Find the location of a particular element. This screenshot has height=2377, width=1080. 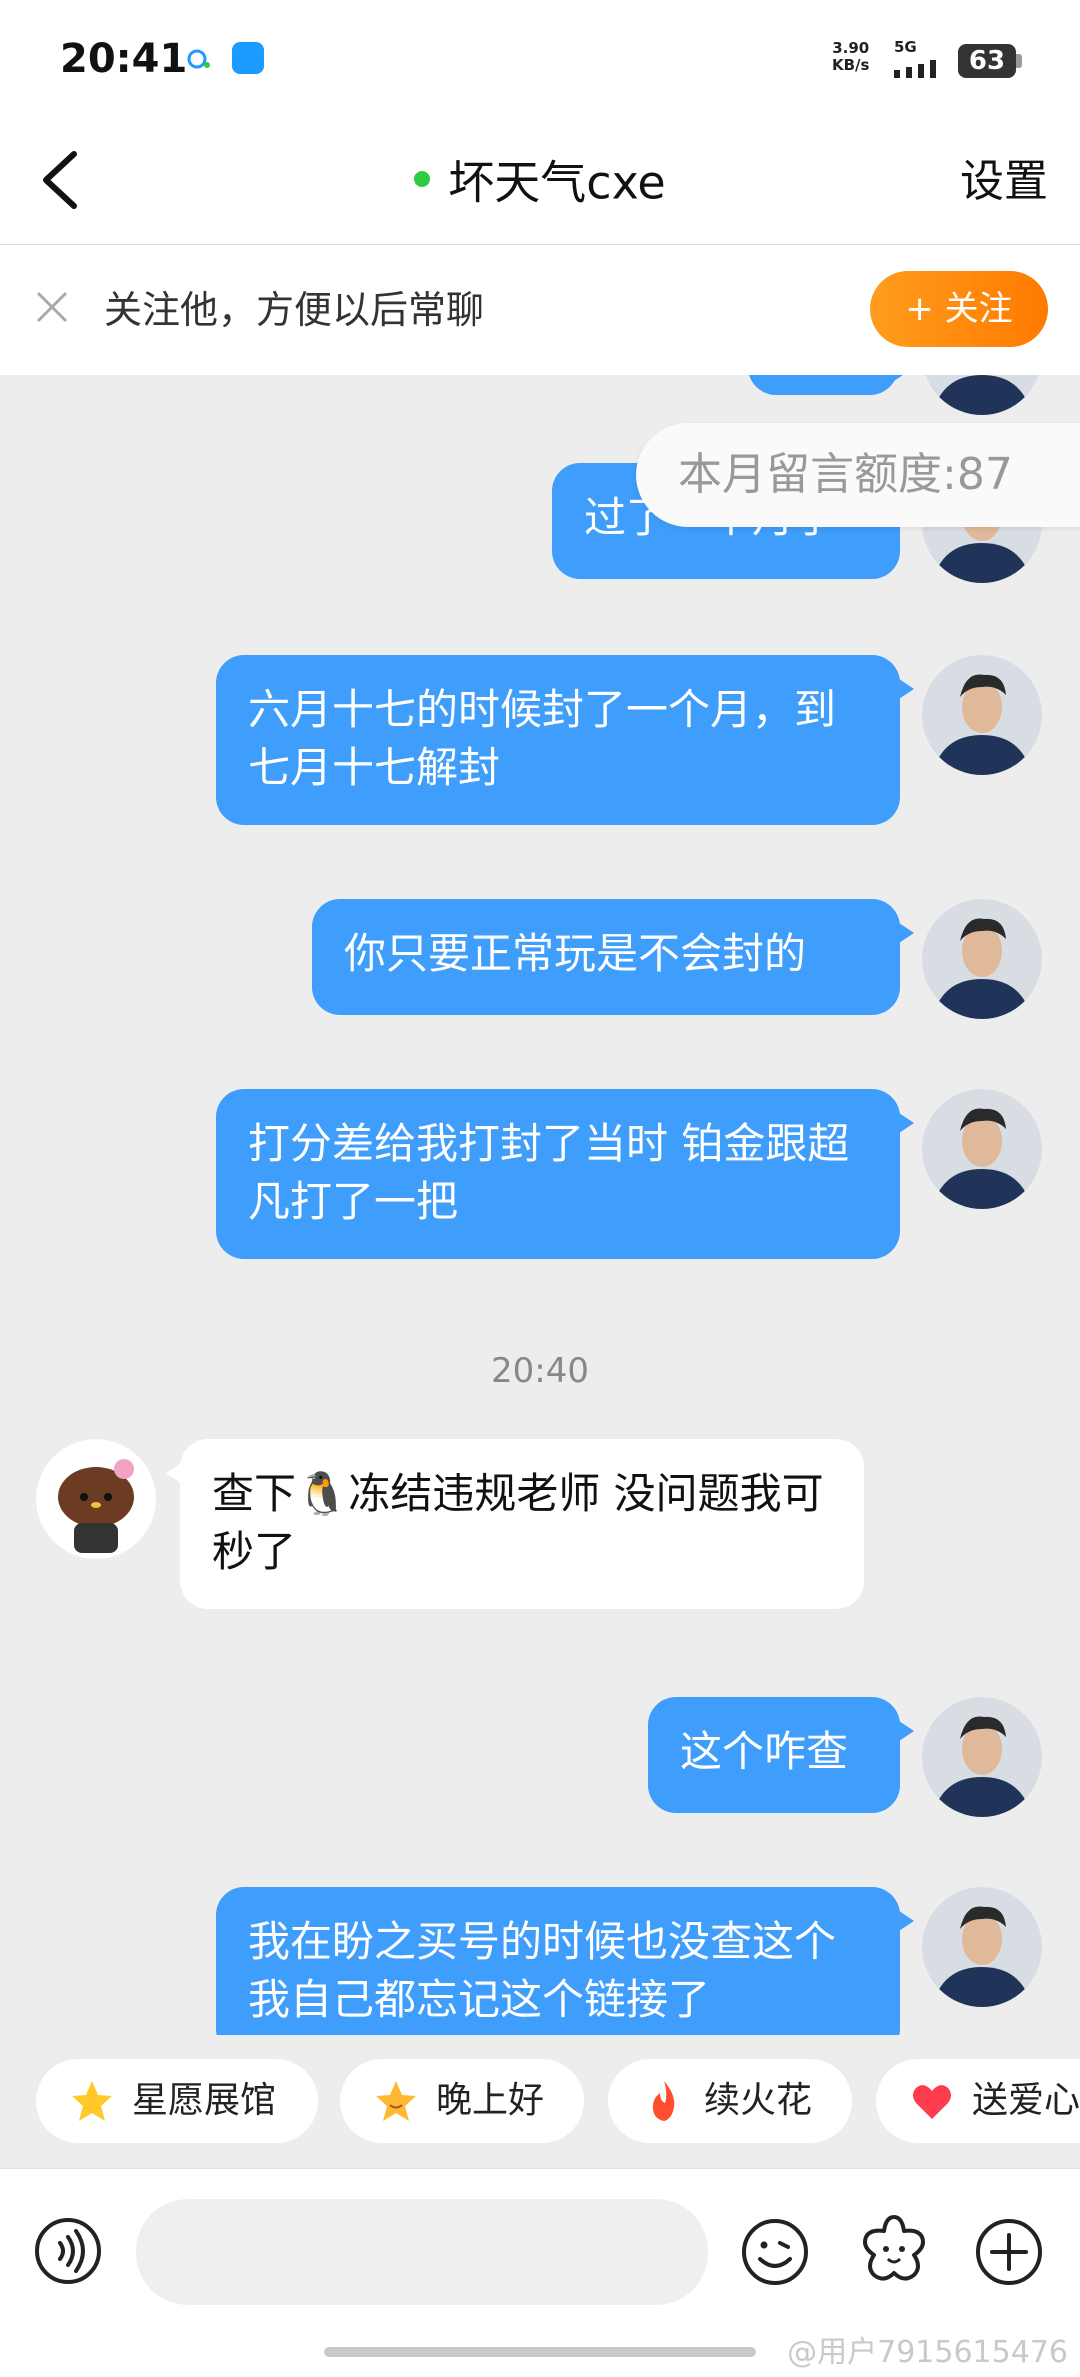

chat-header: 坏天气cxe 设置 is located at coordinates (540, 182).